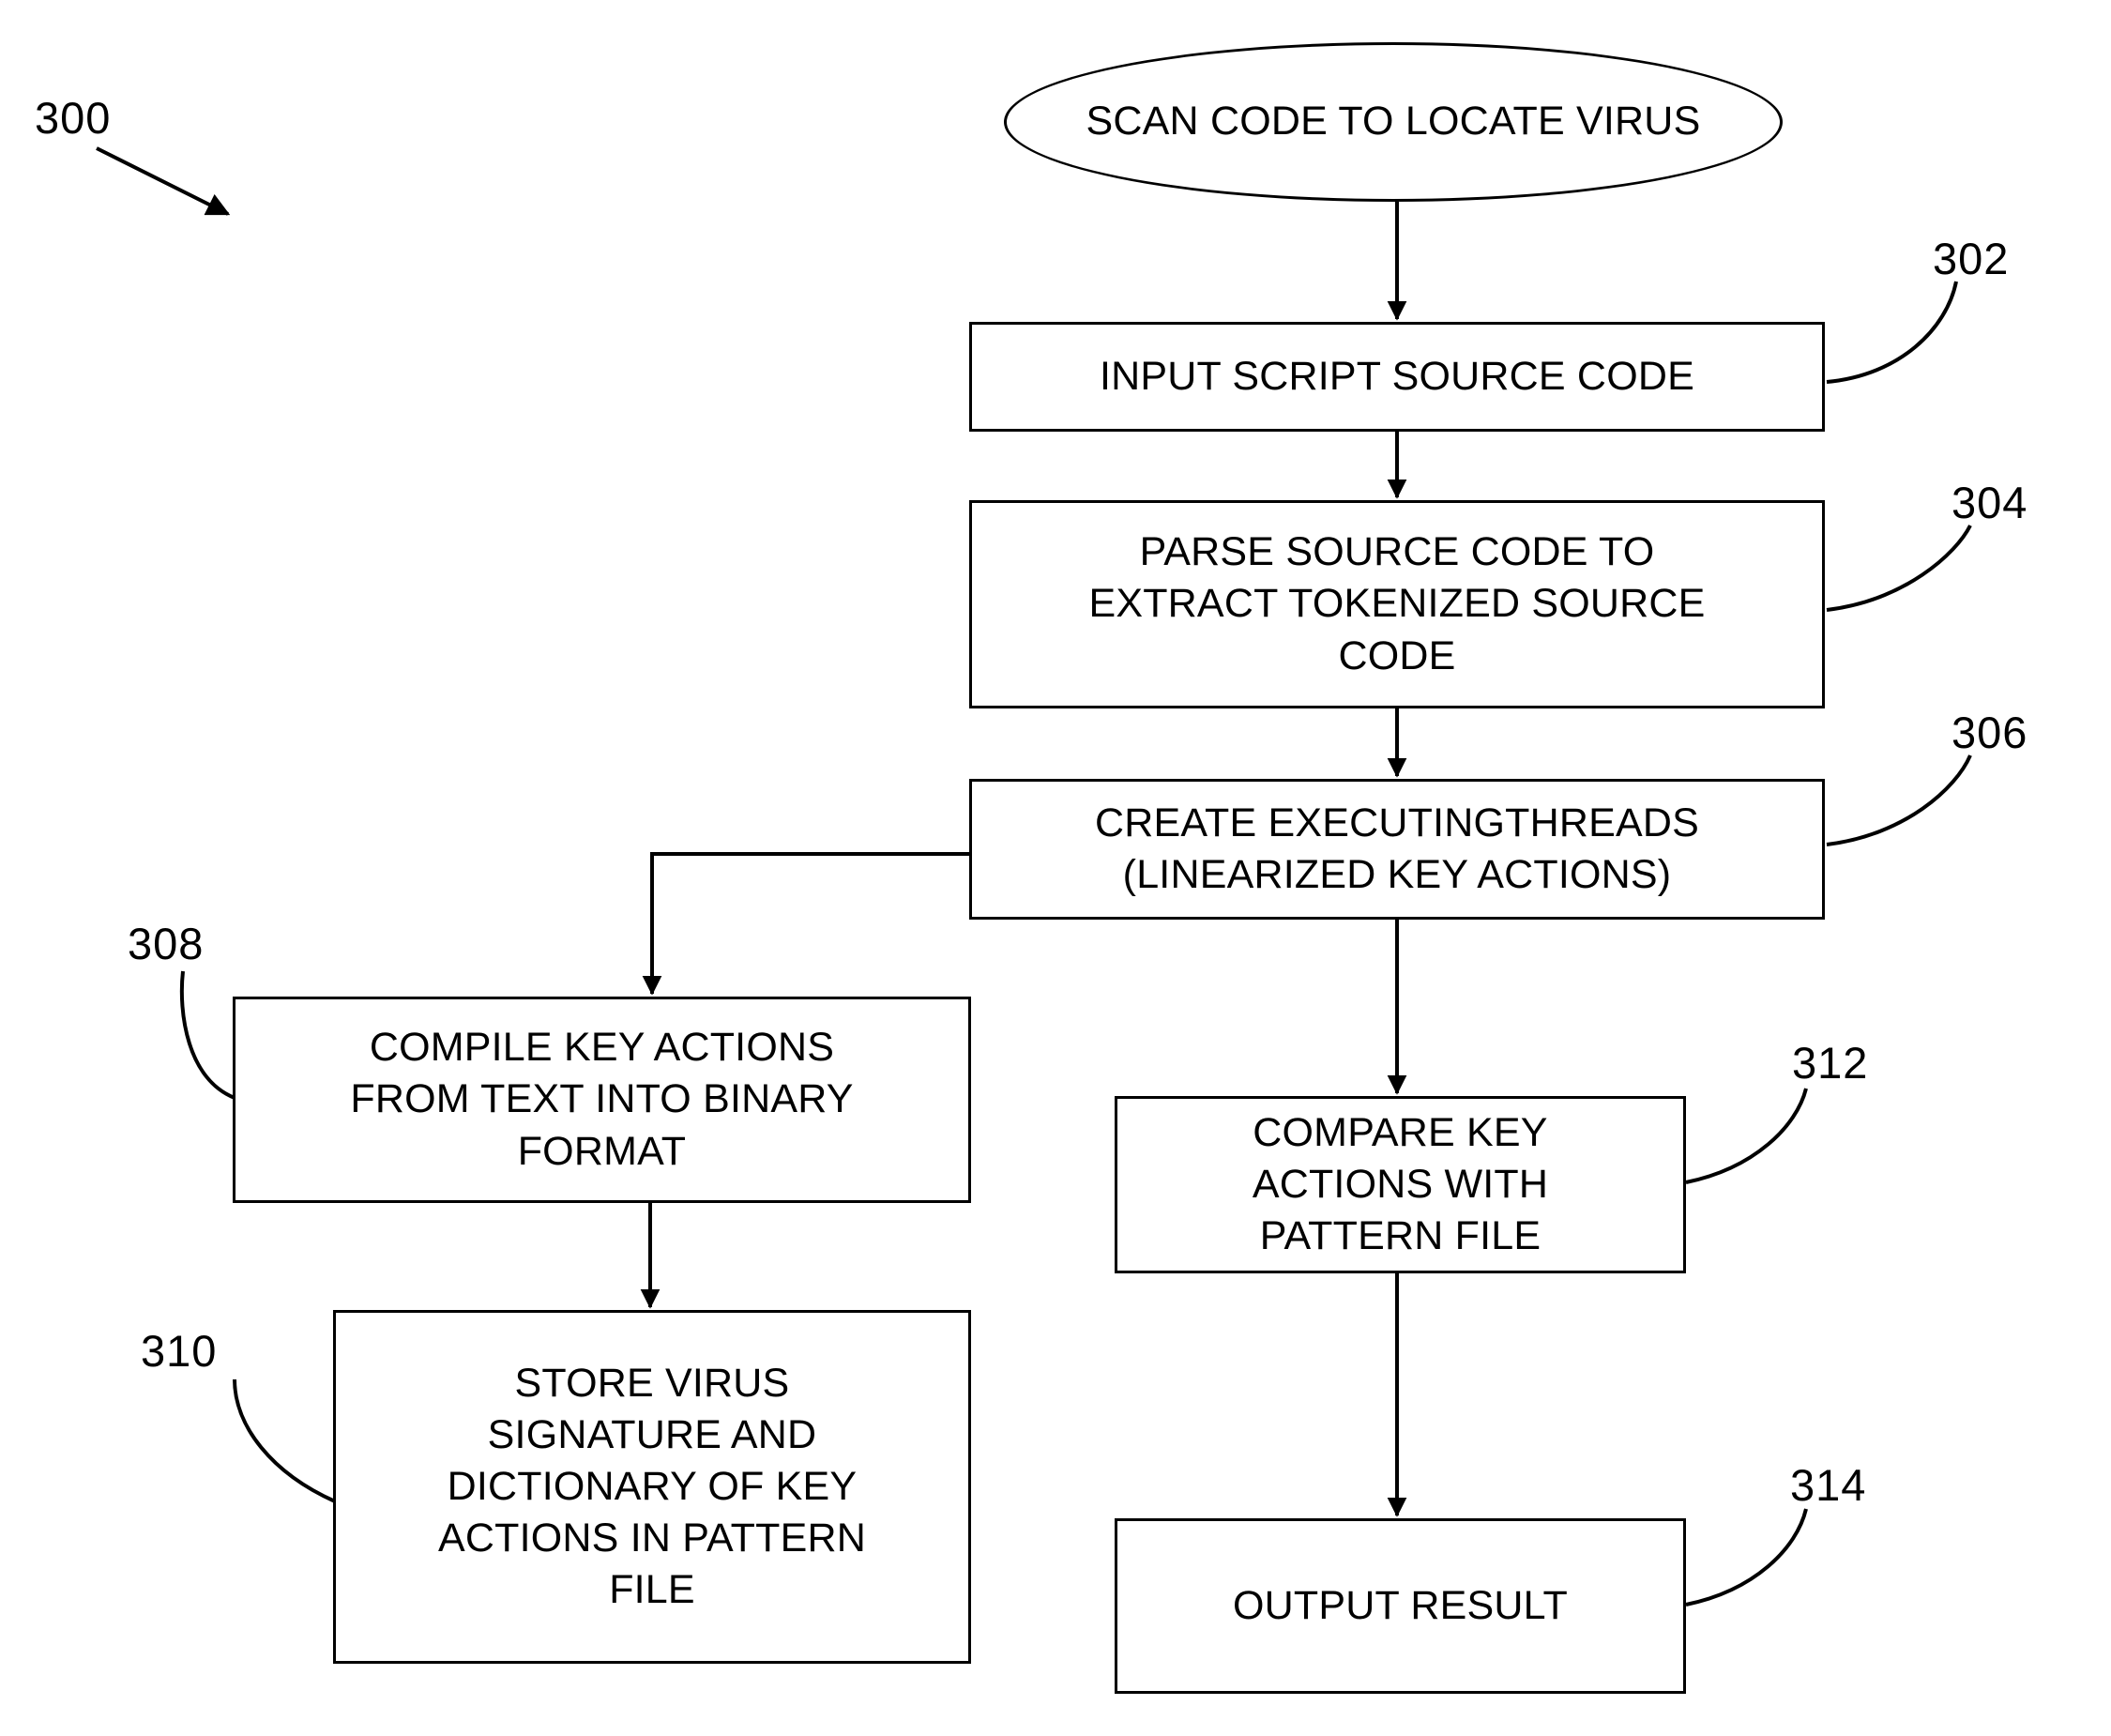 The image size is (2111, 1736). What do you see at coordinates (1393, 122) in the screenshot?
I see `node-scan-code-to-locate-virus: SCAN CODE TO LOCATE VIRUS` at bounding box center [1393, 122].